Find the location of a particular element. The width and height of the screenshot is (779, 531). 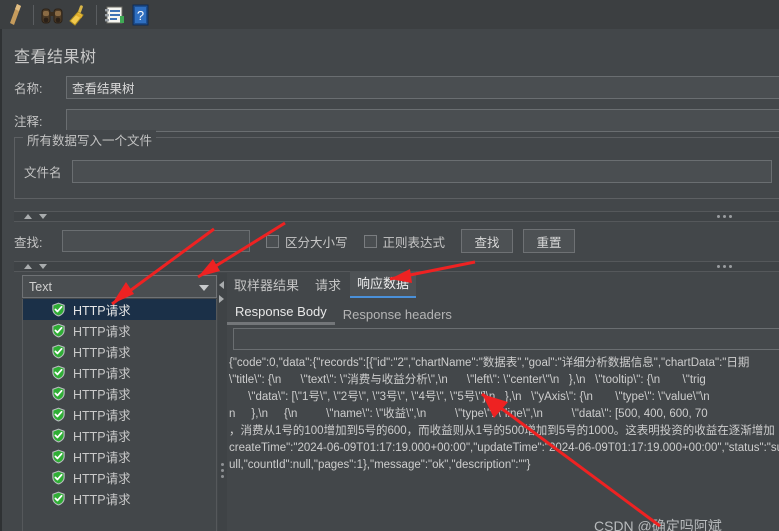

regex-box-icon is located at coordinates (370, 241).